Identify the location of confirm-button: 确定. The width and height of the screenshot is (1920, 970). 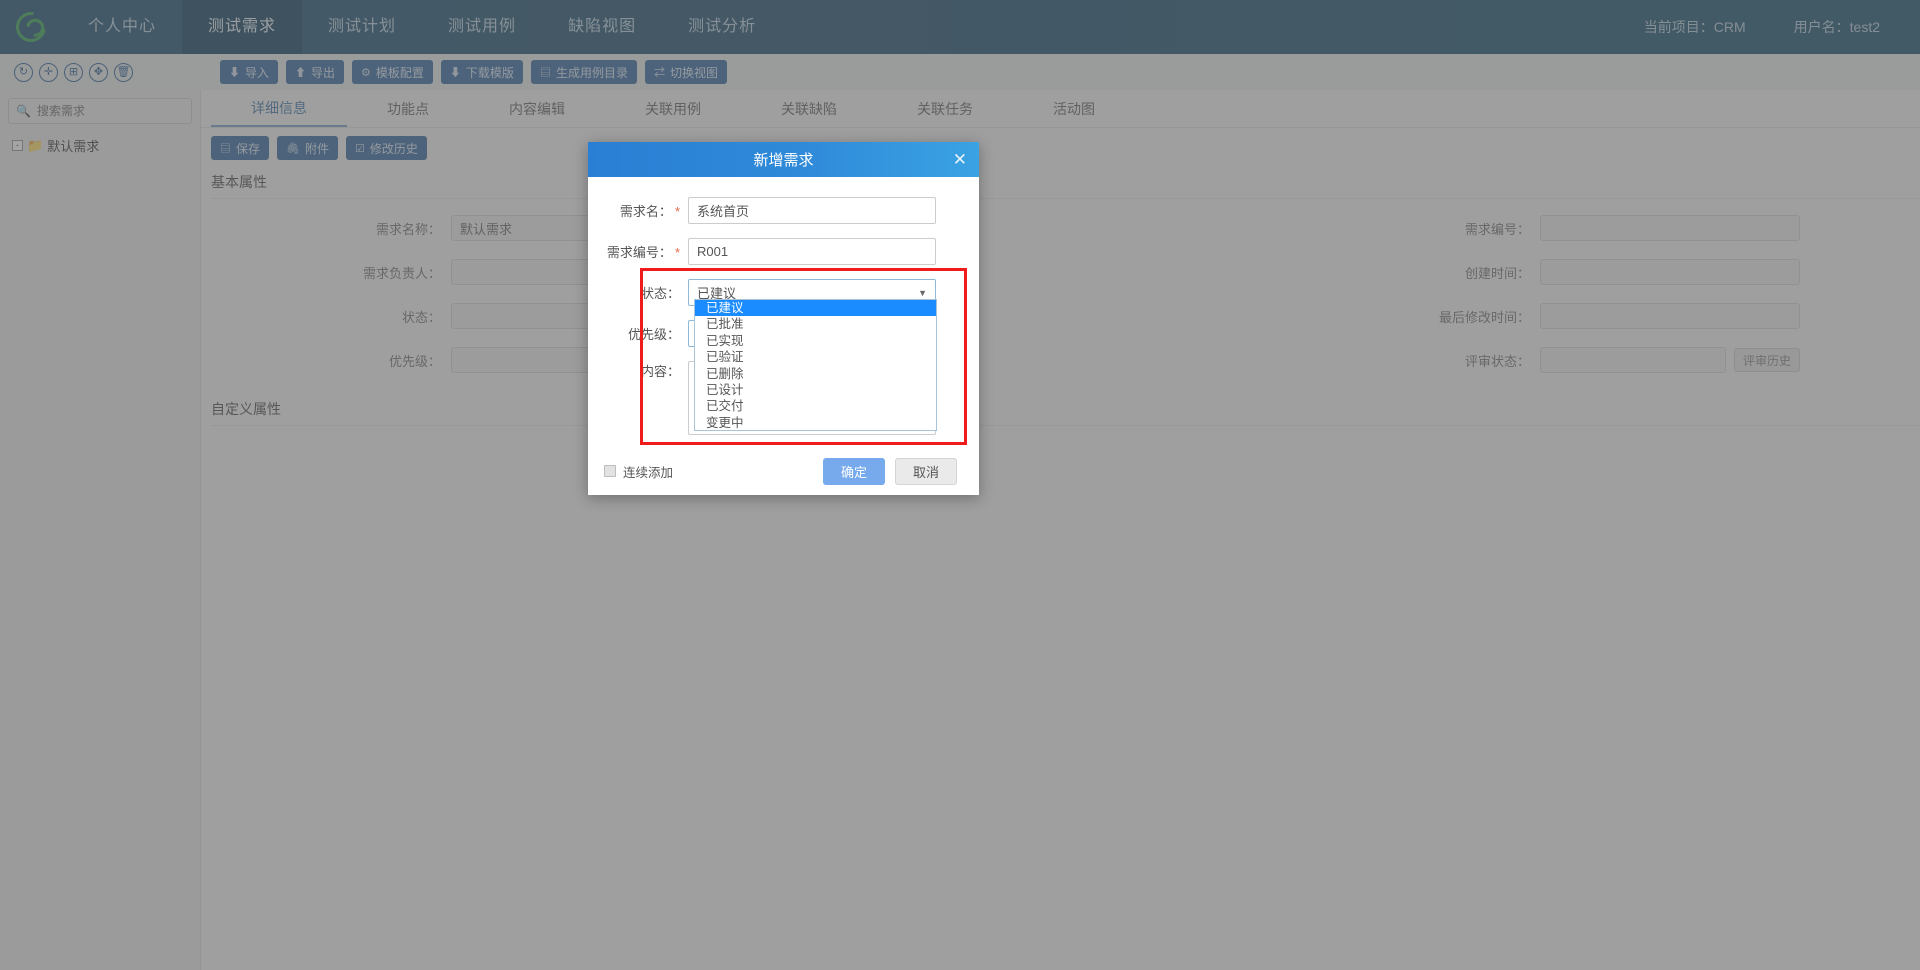
(854, 471).